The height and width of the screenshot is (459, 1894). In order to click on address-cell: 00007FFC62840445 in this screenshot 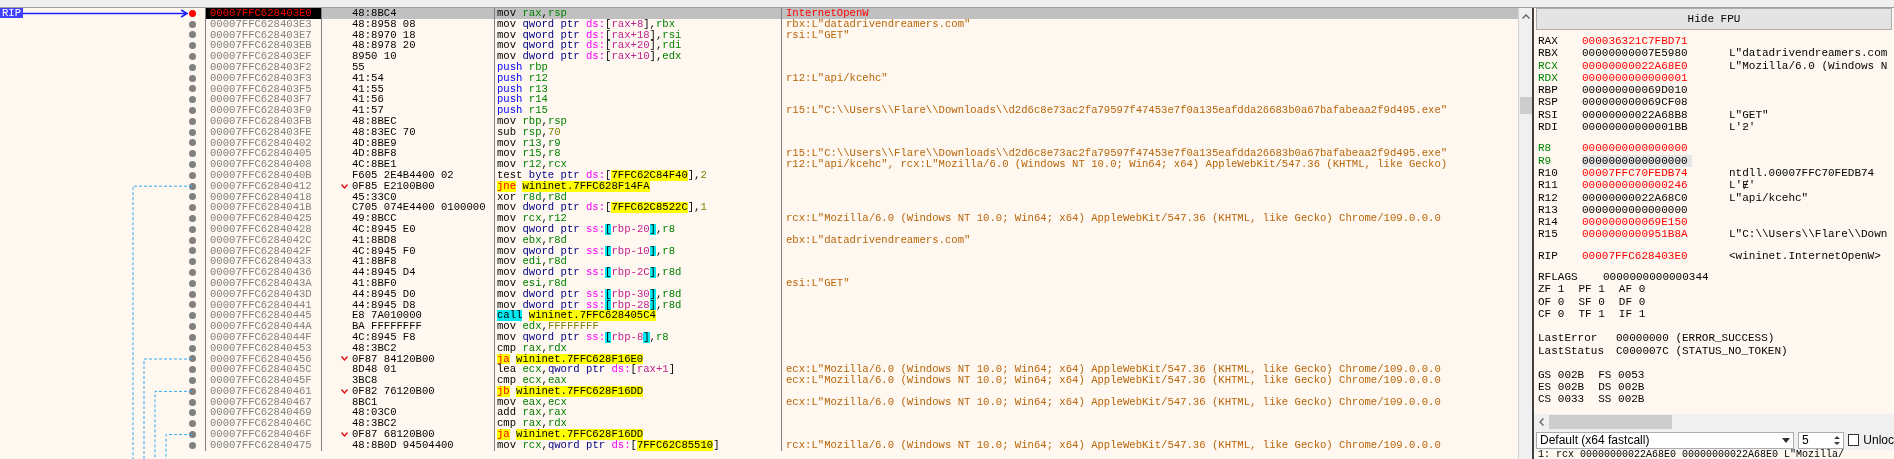, I will do `click(263, 316)`.